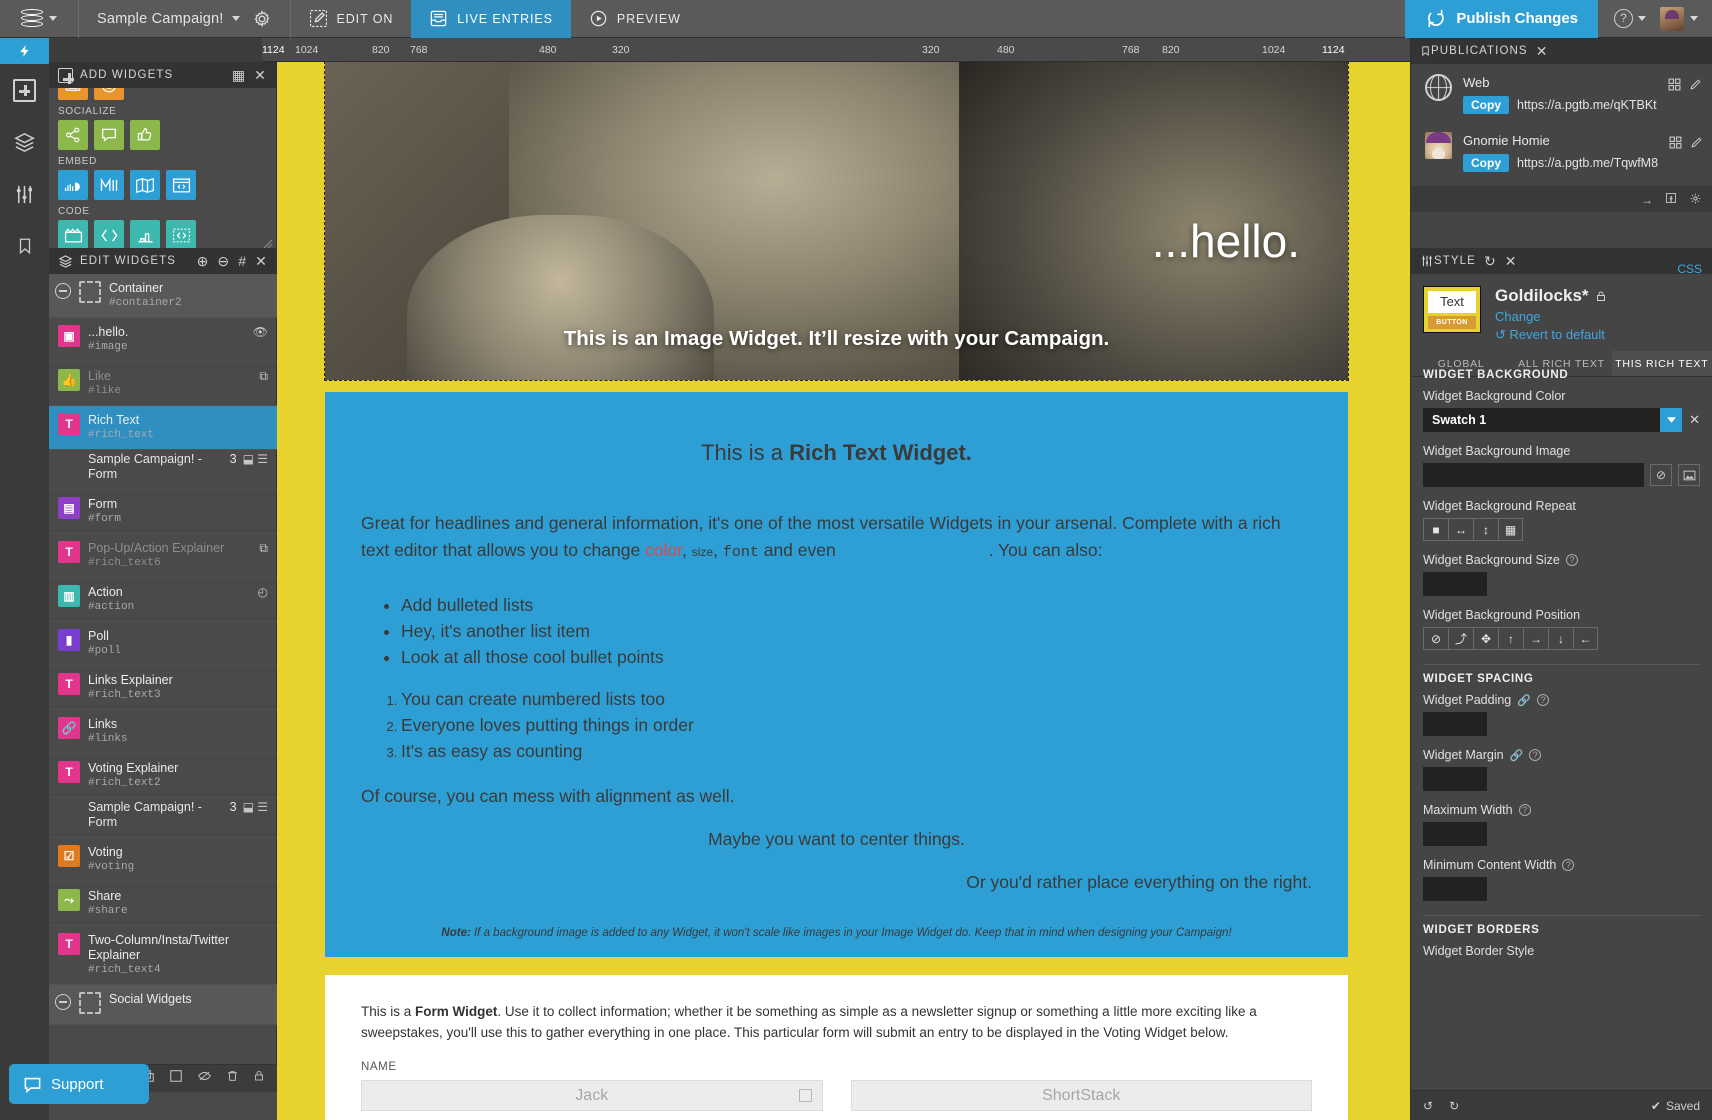  Describe the element at coordinates (268, 242) in the screenshot. I see `resize-handle` at that location.